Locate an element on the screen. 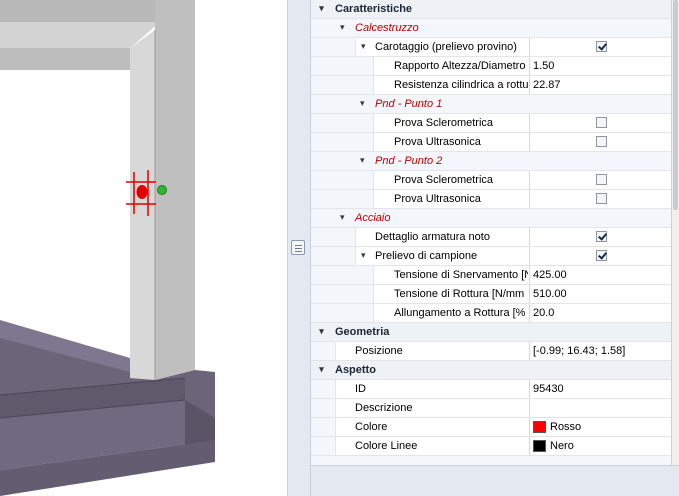 The width and height of the screenshot is (679, 496). property-rapporto: Rapporto Altezza/Diametro 1.50 is located at coordinates (491, 66).